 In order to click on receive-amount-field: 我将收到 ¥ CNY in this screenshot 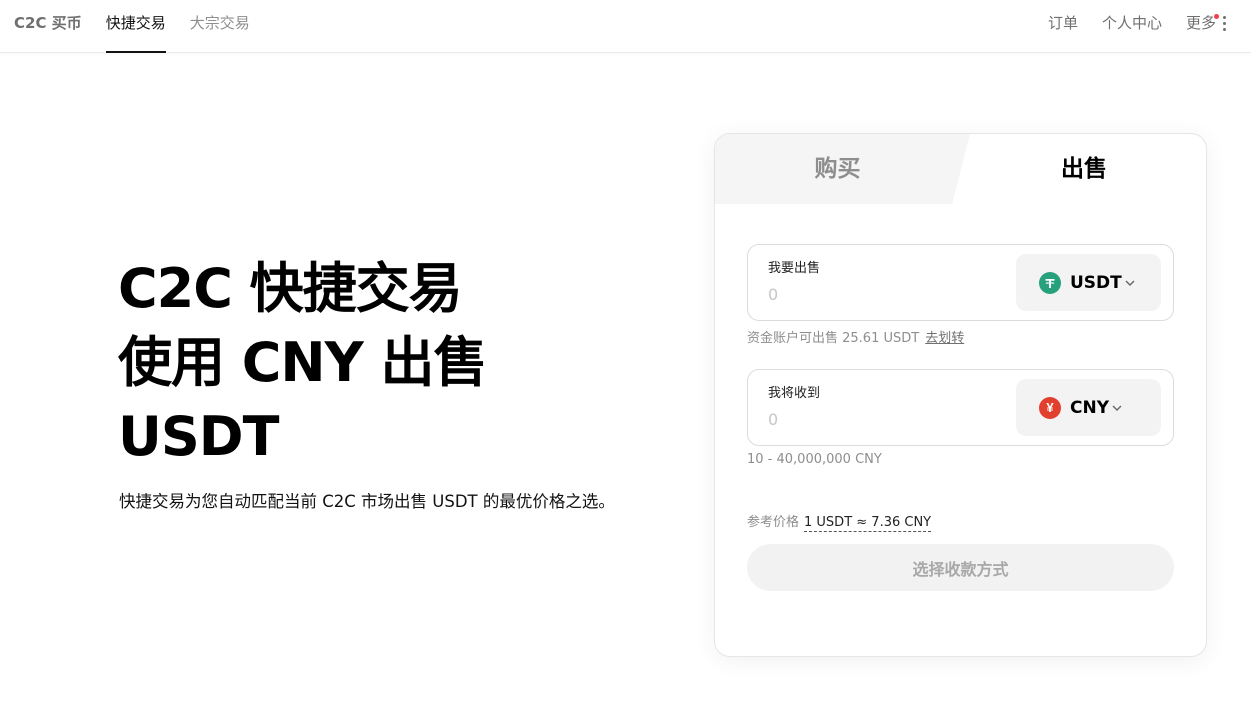, I will do `click(960, 407)`.